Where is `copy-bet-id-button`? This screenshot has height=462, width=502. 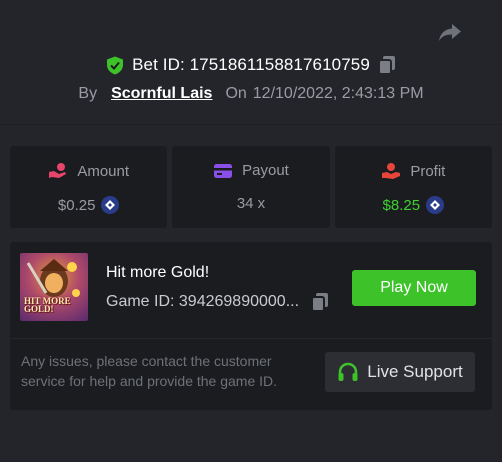
copy-bet-id-button is located at coordinates (386, 65).